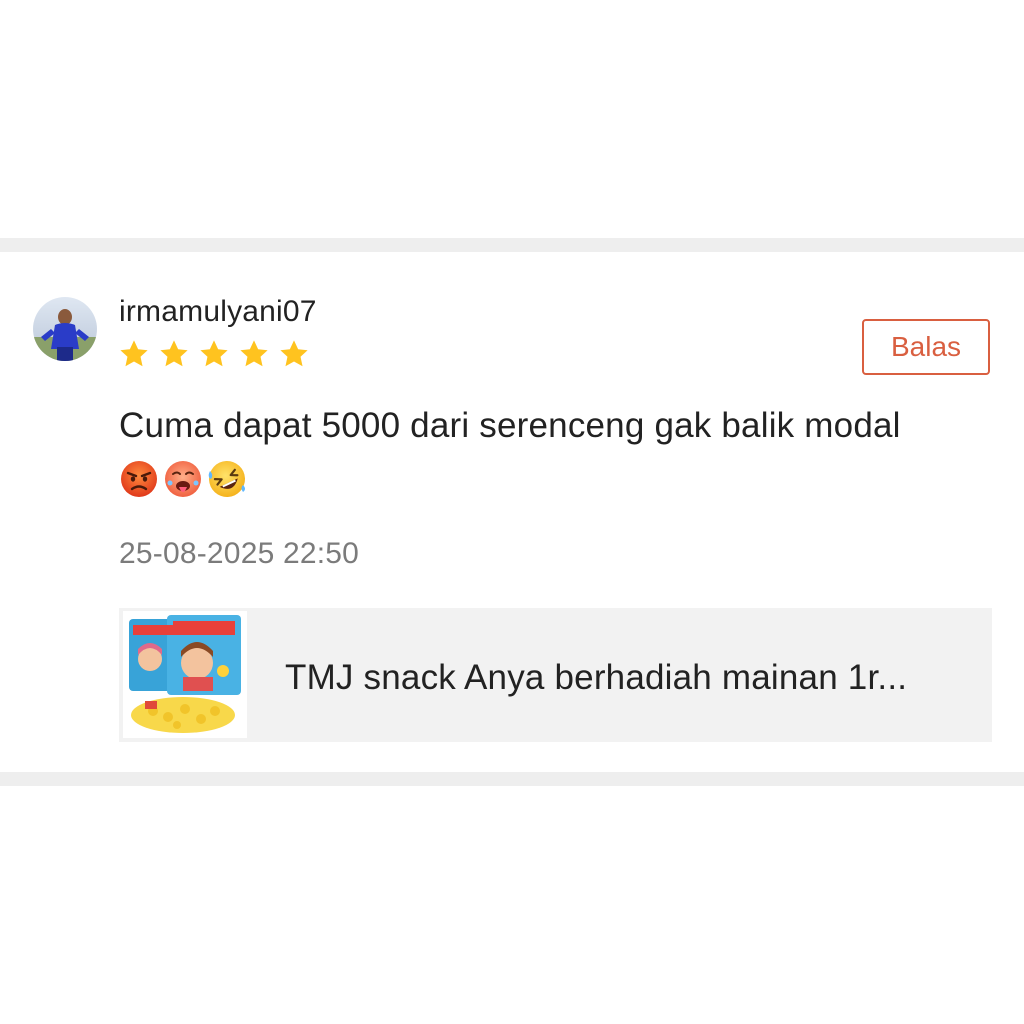 This screenshot has width=1024, height=1024. Describe the element at coordinates (512, 779) in the screenshot. I see `section-divider-bottom` at that location.